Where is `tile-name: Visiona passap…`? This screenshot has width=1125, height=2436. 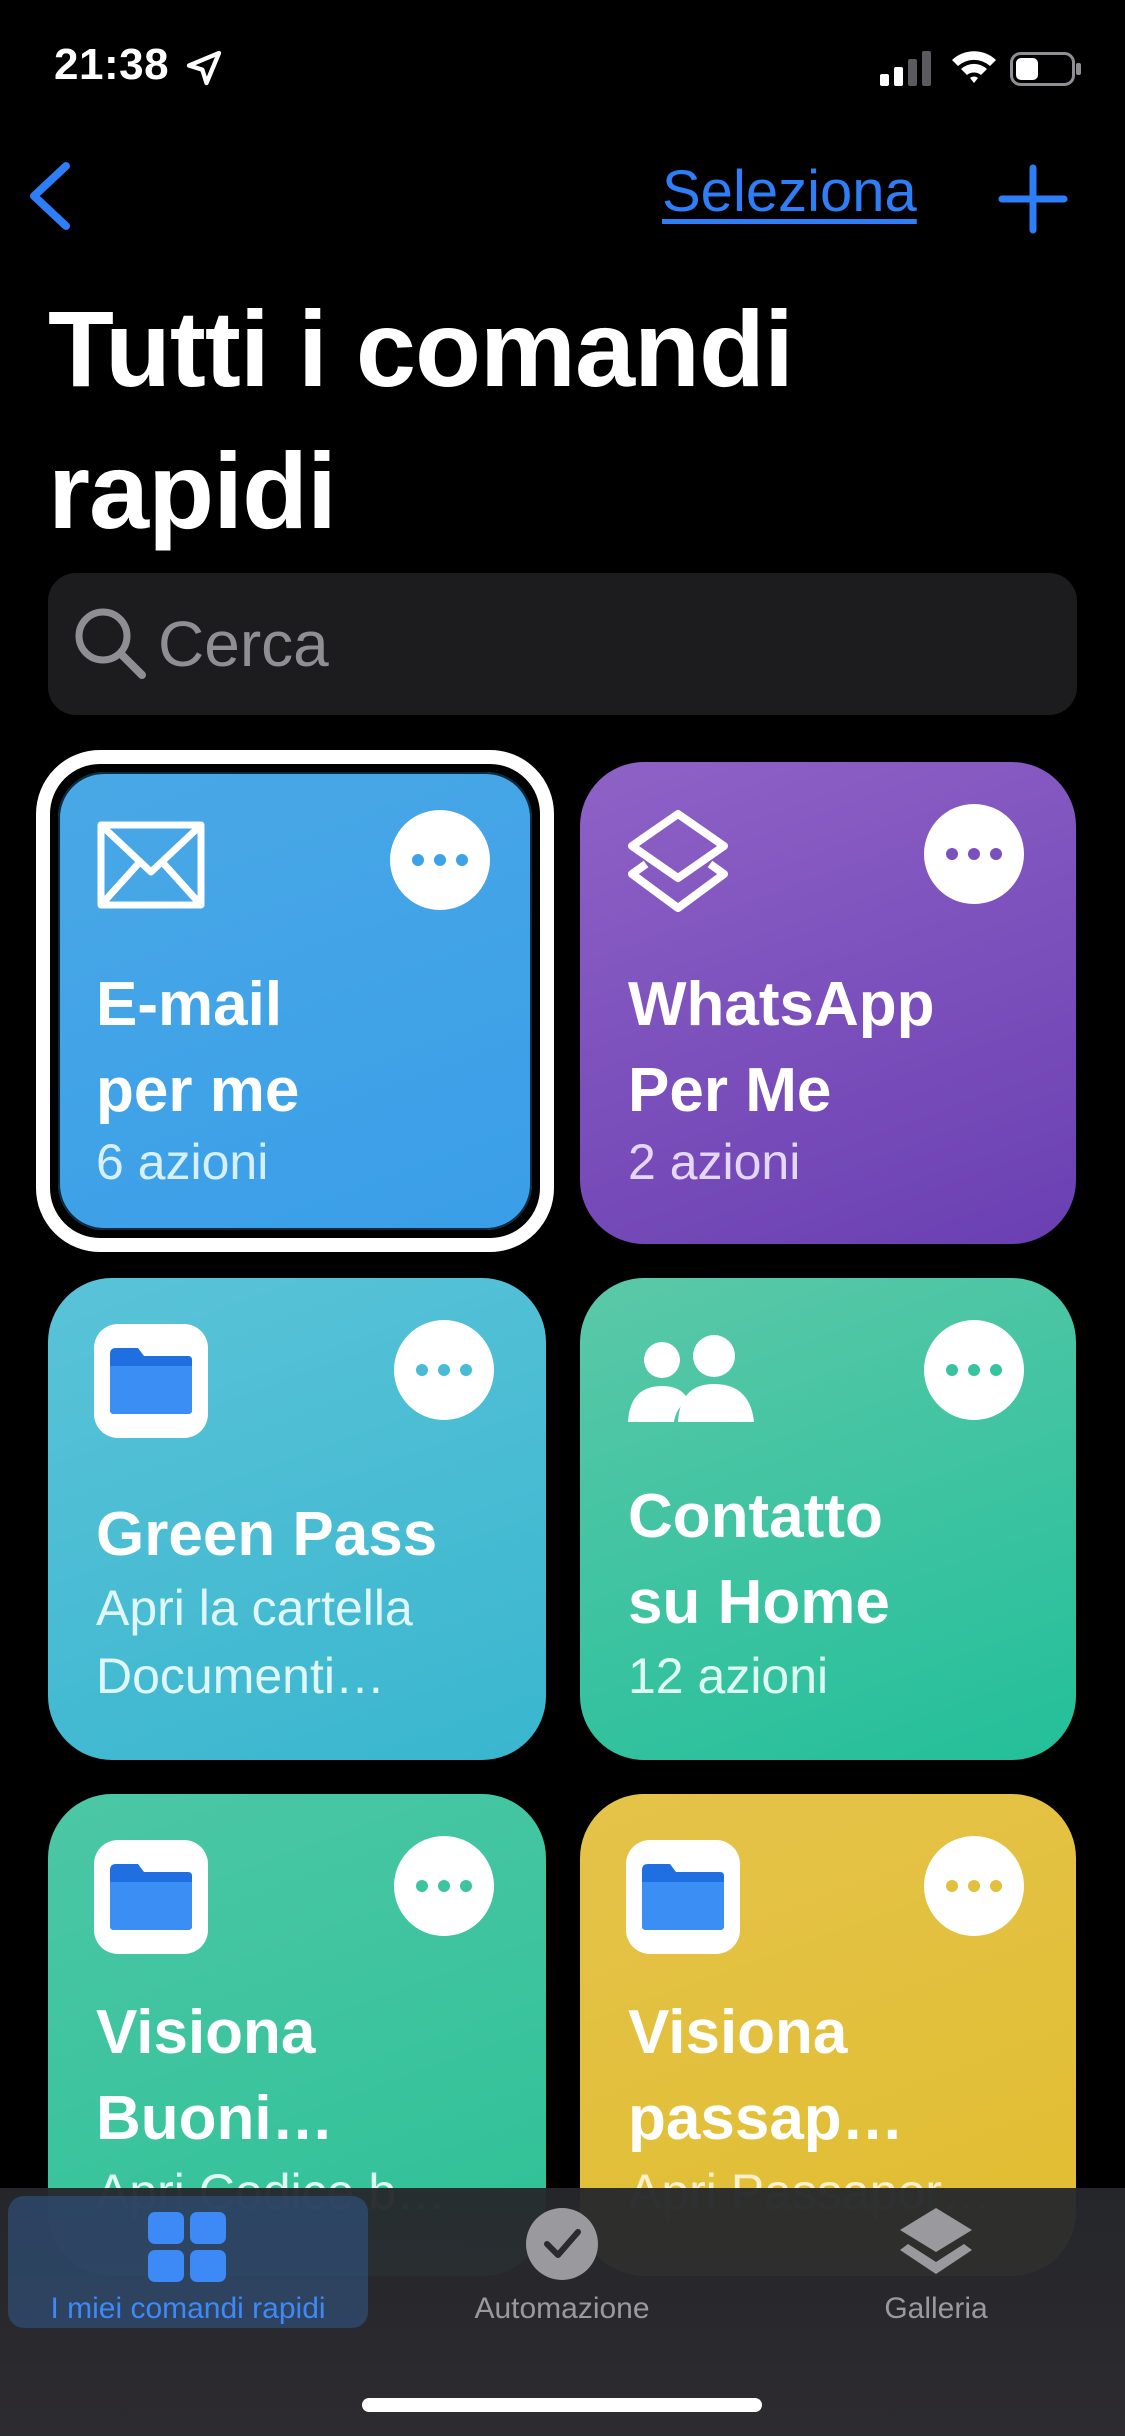
tile-name: Visiona passap… is located at coordinates (766, 2075).